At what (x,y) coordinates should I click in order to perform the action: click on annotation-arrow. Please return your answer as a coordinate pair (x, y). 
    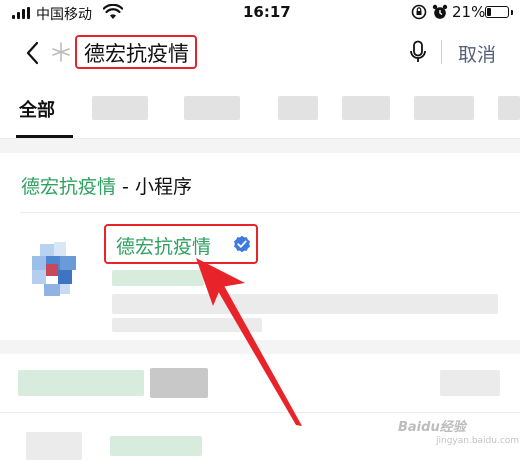
    Looking at the image, I should click on (249, 342).